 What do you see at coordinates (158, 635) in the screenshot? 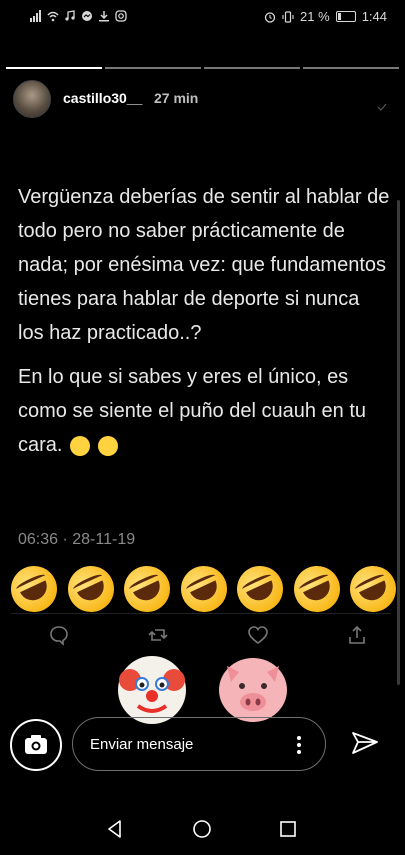
I see `retweet-icon` at bounding box center [158, 635].